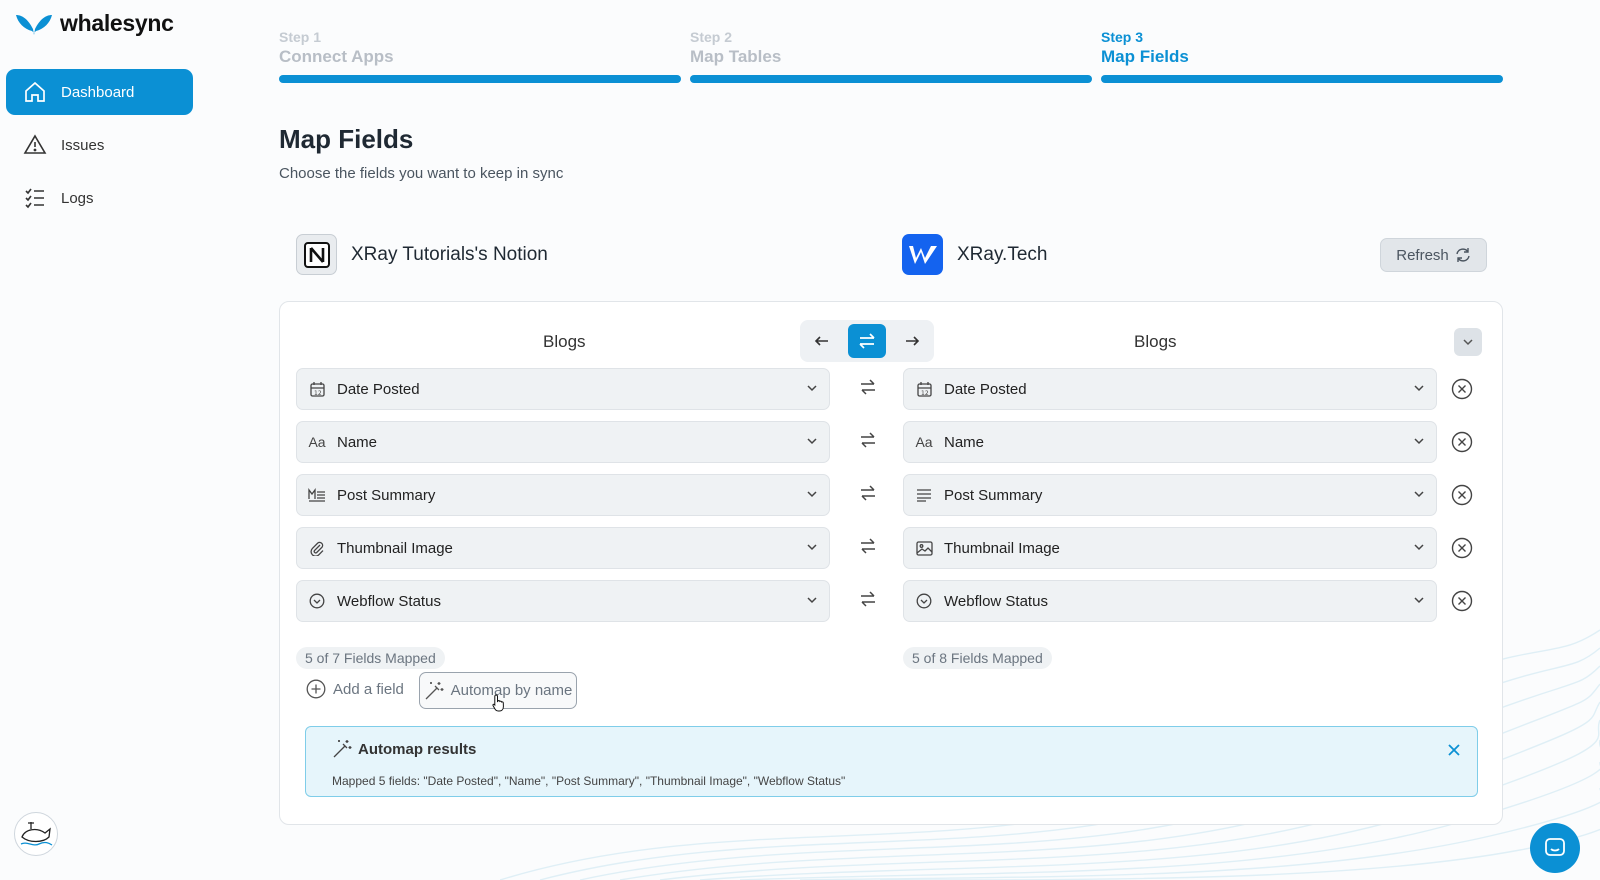  I want to click on brand-name: whalesync, so click(117, 23).